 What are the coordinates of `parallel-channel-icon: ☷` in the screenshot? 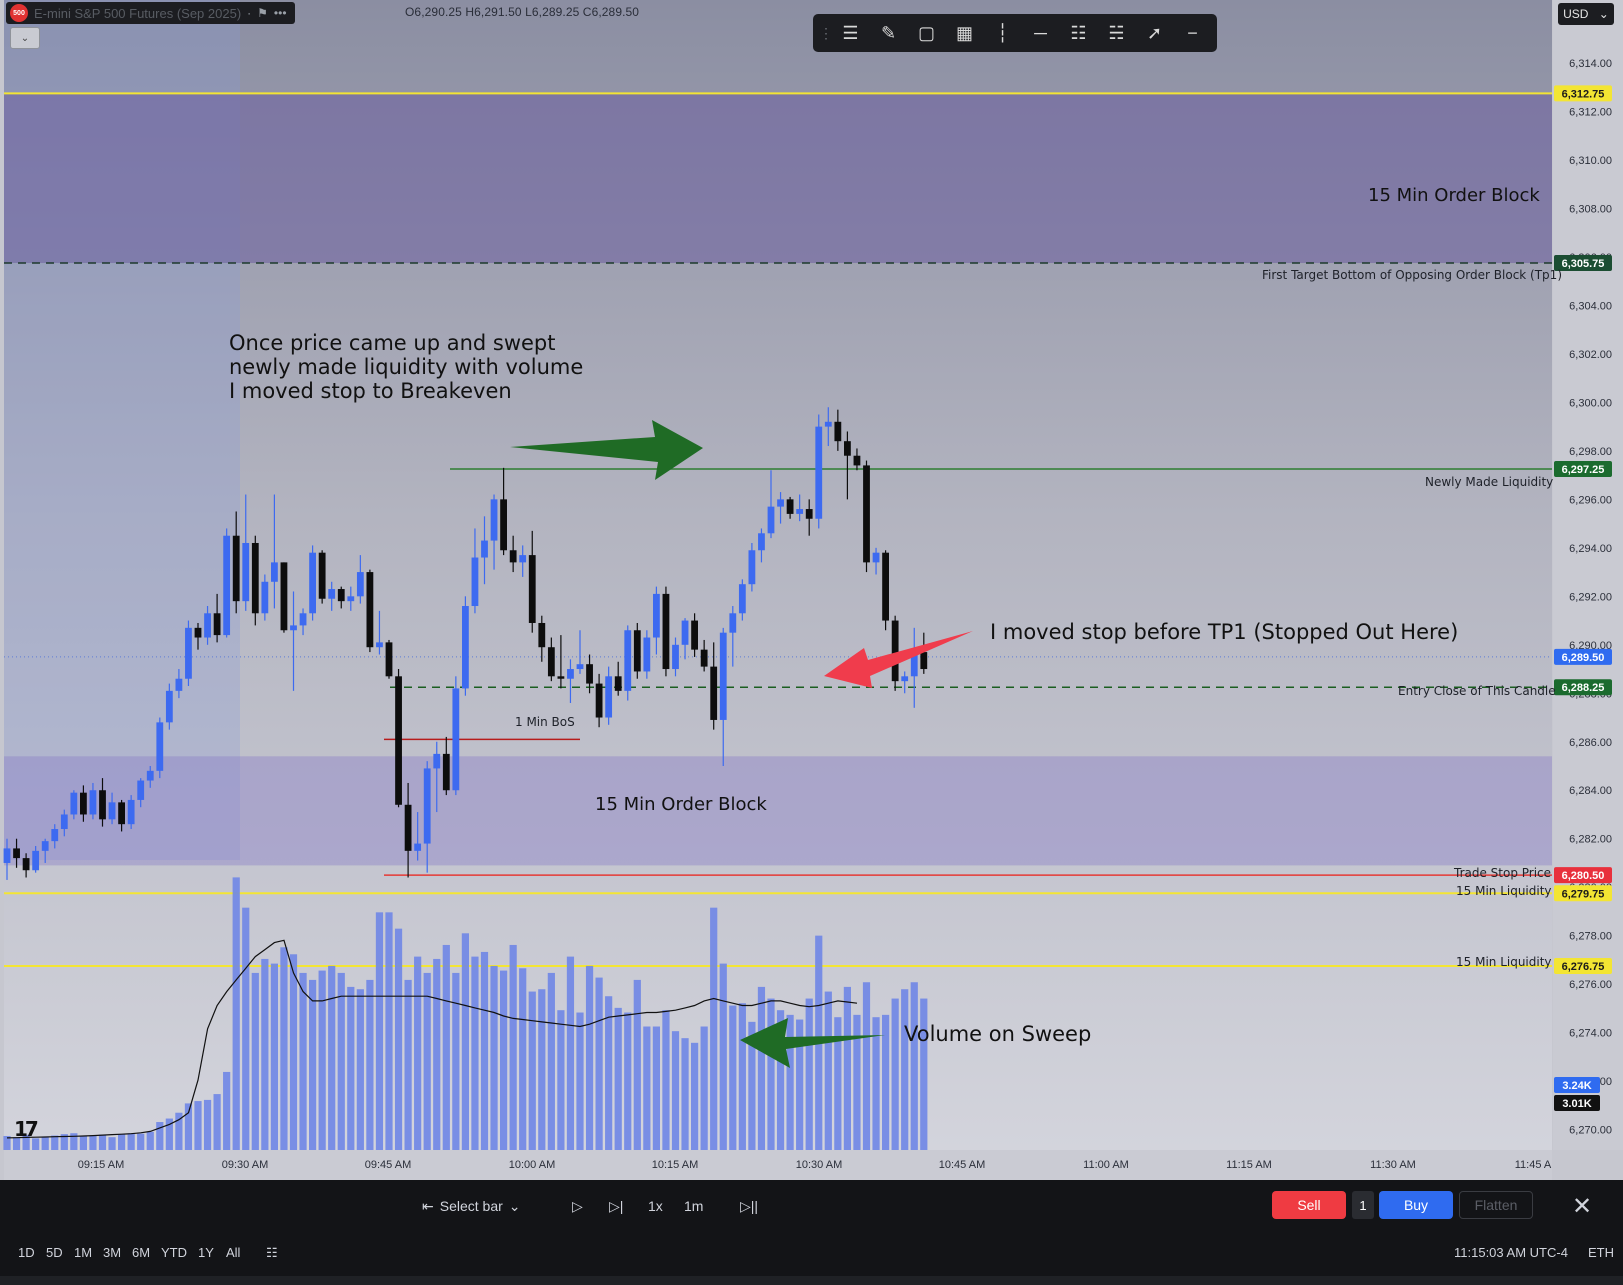 It's located at (1078, 33).